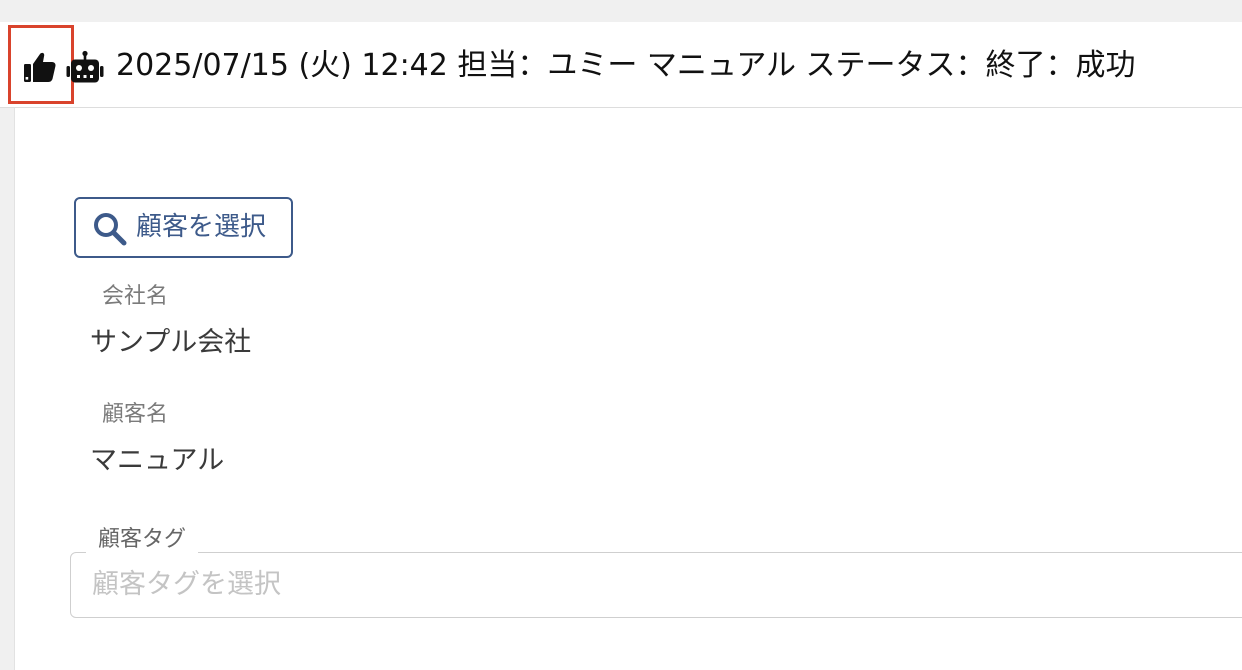 This screenshot has width=1242, height=670. I want to click on select-customer-label: 顧客を選択, so click(201, 227).